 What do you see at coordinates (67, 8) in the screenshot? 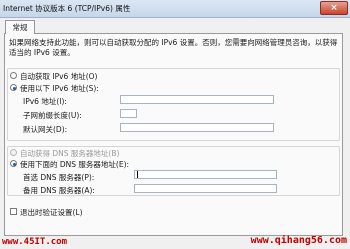
I see `window-title: Internet 协议版本 6 (TCP/IPv6) 属性` at bounding box center [67, 8].